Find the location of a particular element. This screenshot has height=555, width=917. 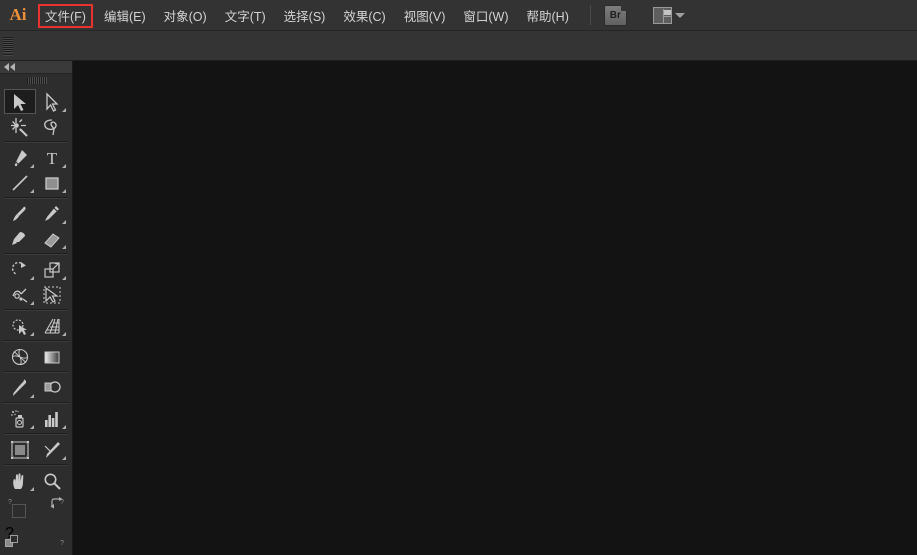

type-tool-icon: T is located at coordinates (52, 158).